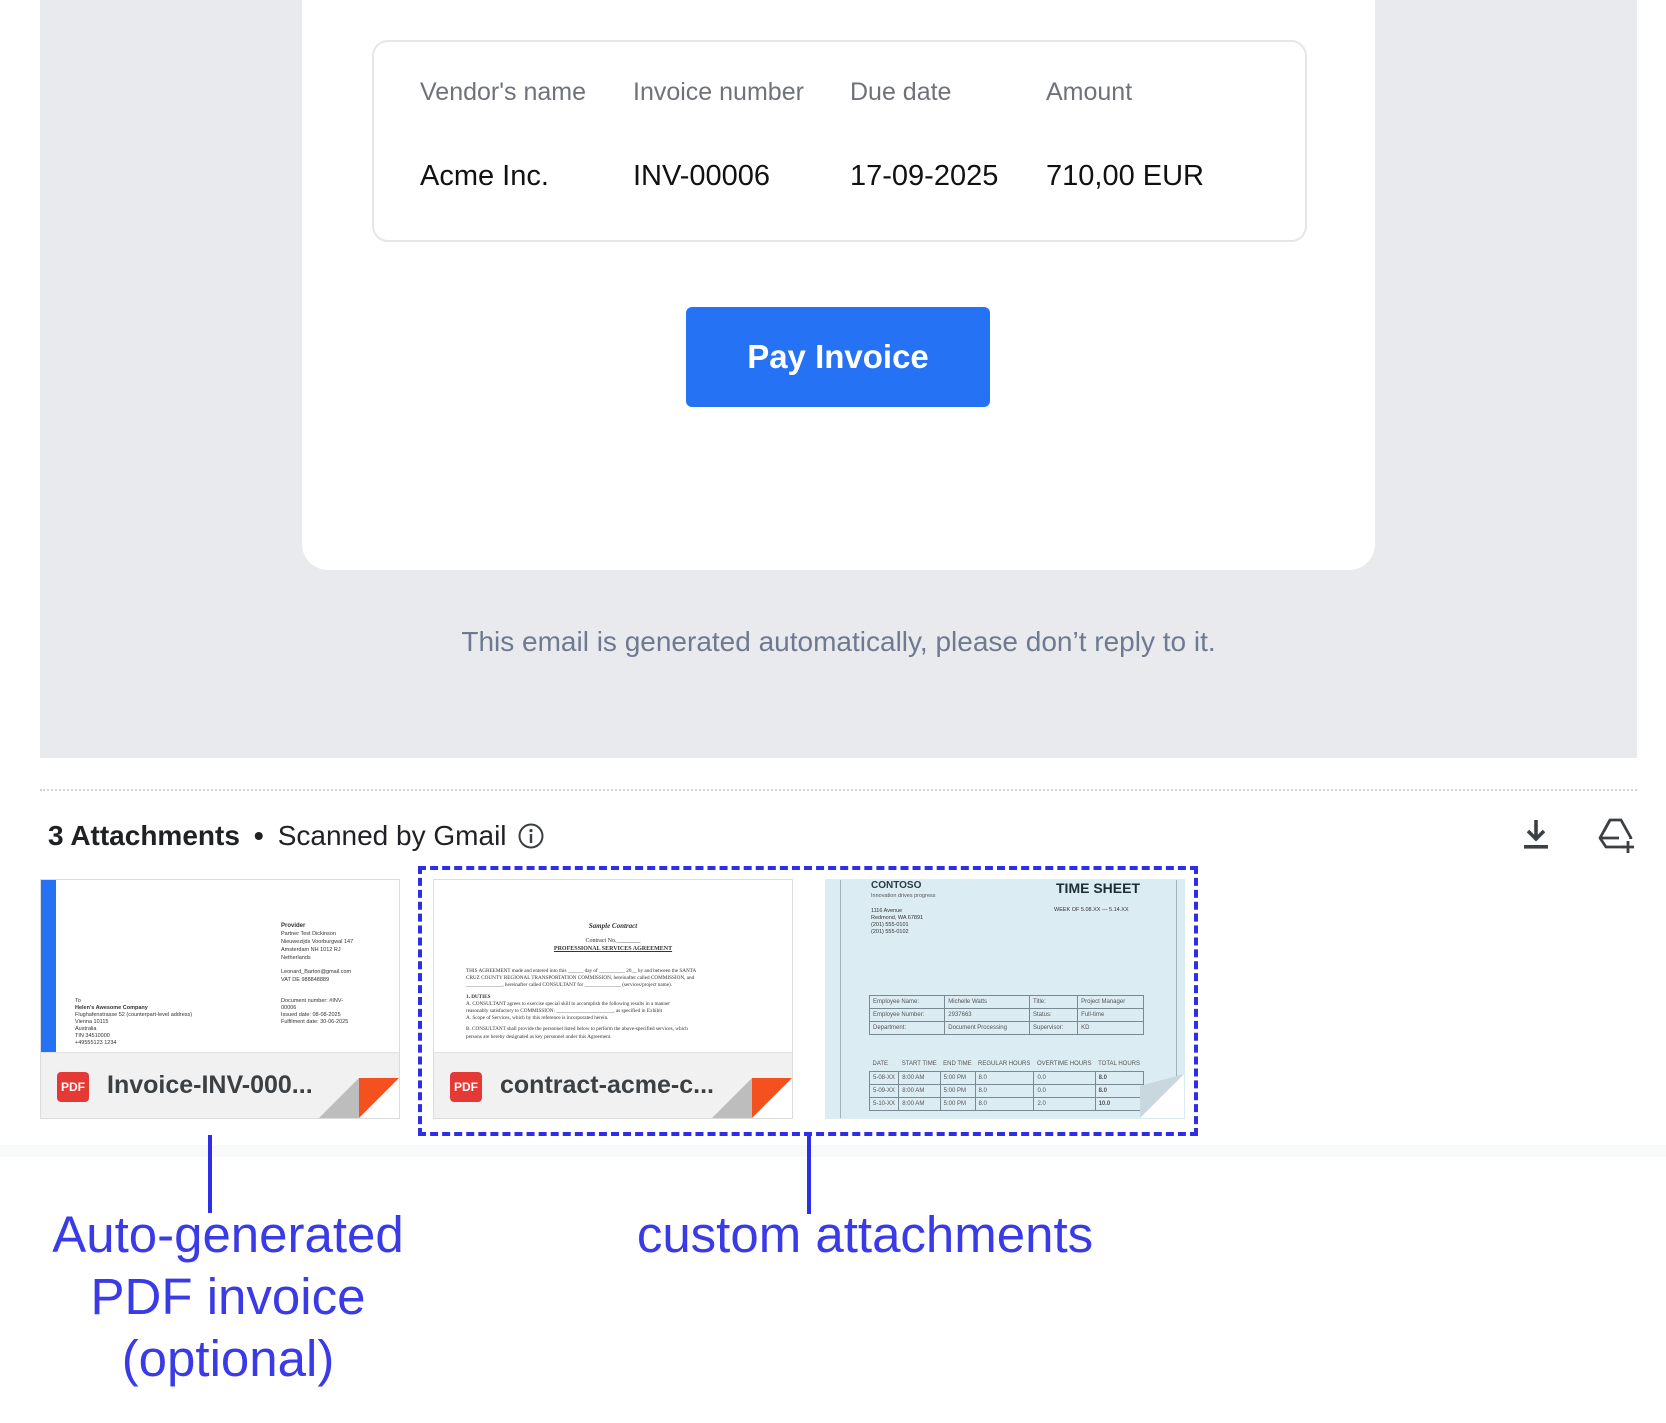  I want to click on auto-generated-pdf-annotation: Auto-generated PDF invoice (optional), so click(228, 1296).